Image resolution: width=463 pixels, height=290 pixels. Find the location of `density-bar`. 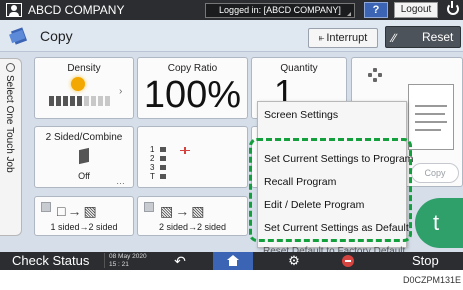

density-bar is located at coordinates (79, 101).